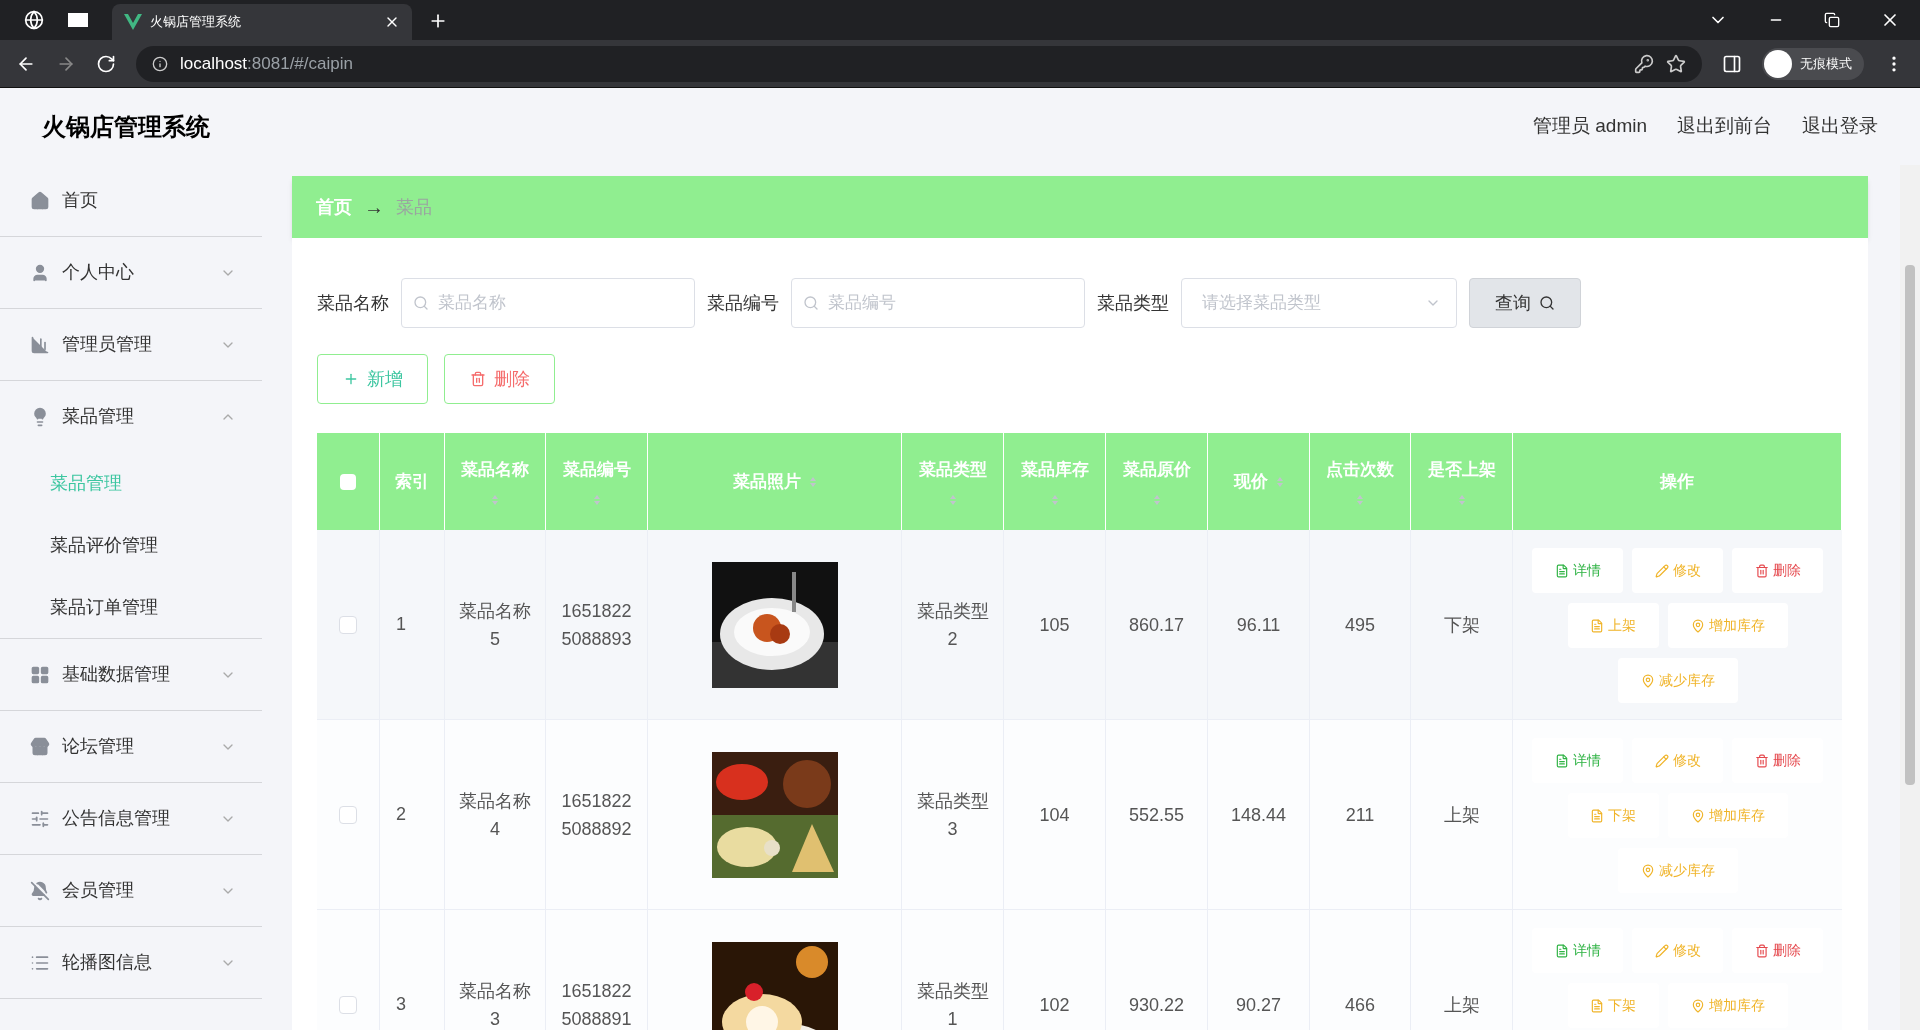 The width and height of the screenshot is (1920, 1030). Describe the element at coordinates (1644, 63) in the screenshot. I see `key-icon` at that location.